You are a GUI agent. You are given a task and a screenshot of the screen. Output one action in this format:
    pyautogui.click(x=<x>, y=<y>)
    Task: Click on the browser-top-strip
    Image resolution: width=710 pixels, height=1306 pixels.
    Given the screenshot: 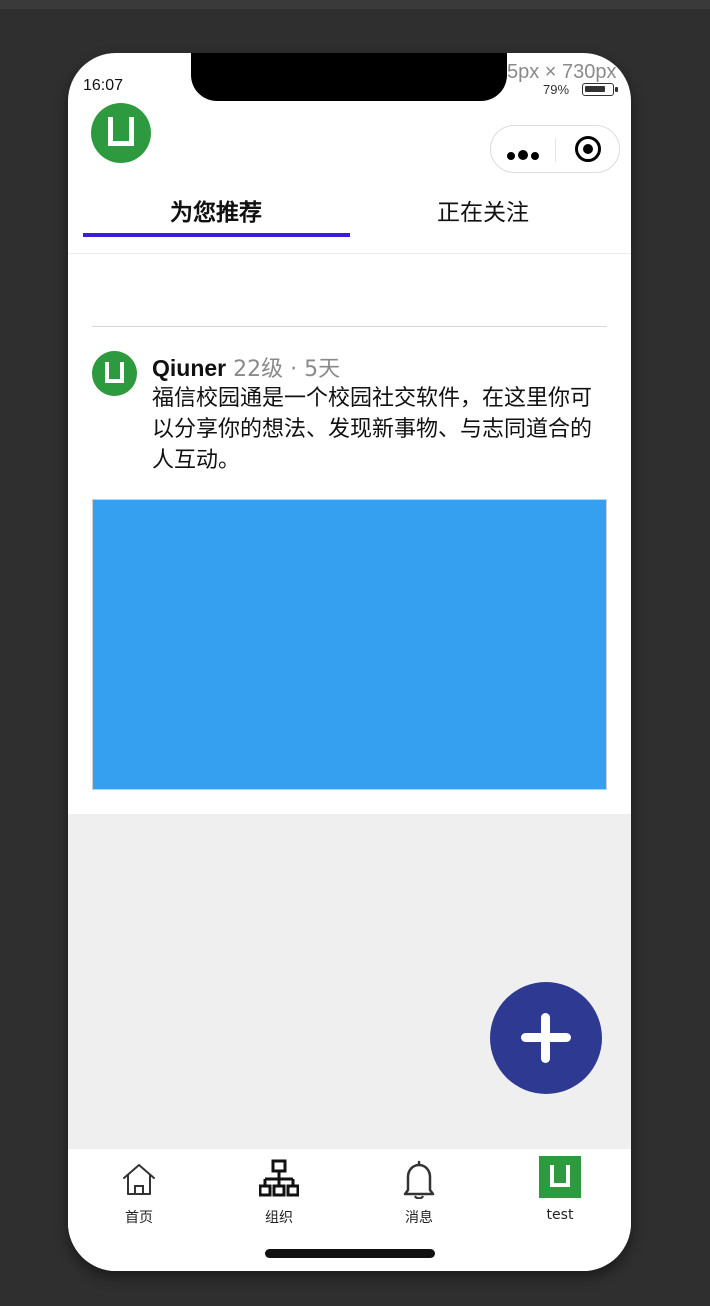 What is the action you would take?
    pyautogui.click(x=355, y=4)
    